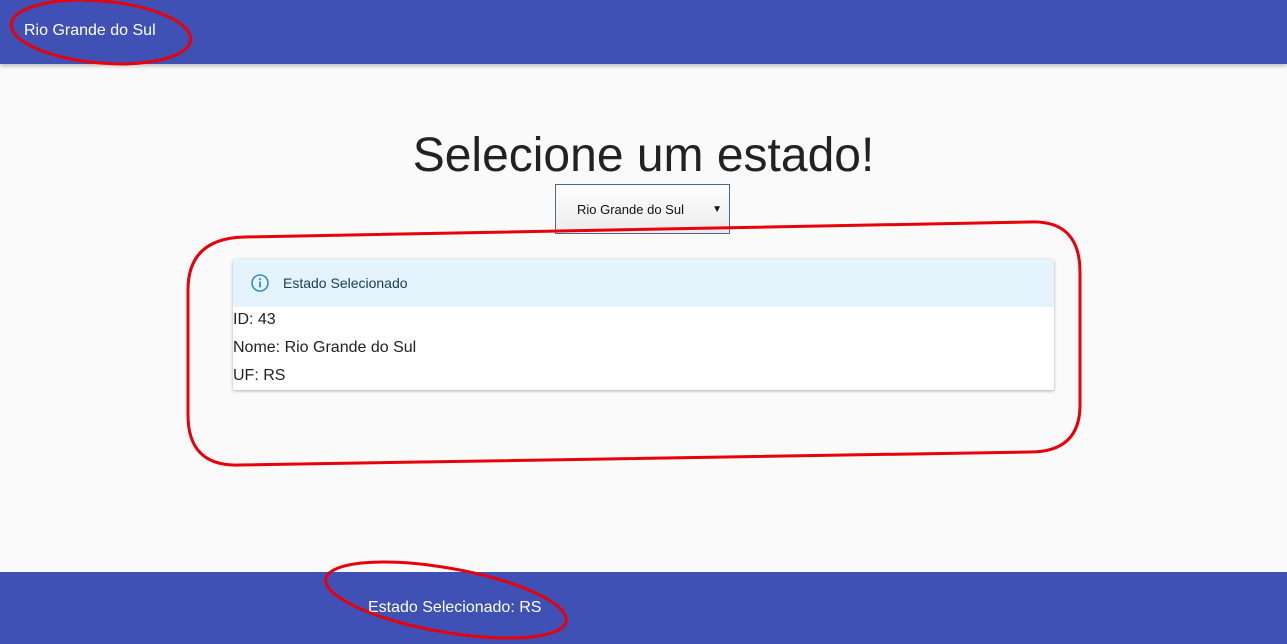 This screenshot has width=1287, height=644. What do you see at coordinates (643, 608) in the screenshot?
I see `footer-bar: Estado Selecionado: RS` at bounding box center [643, 608].